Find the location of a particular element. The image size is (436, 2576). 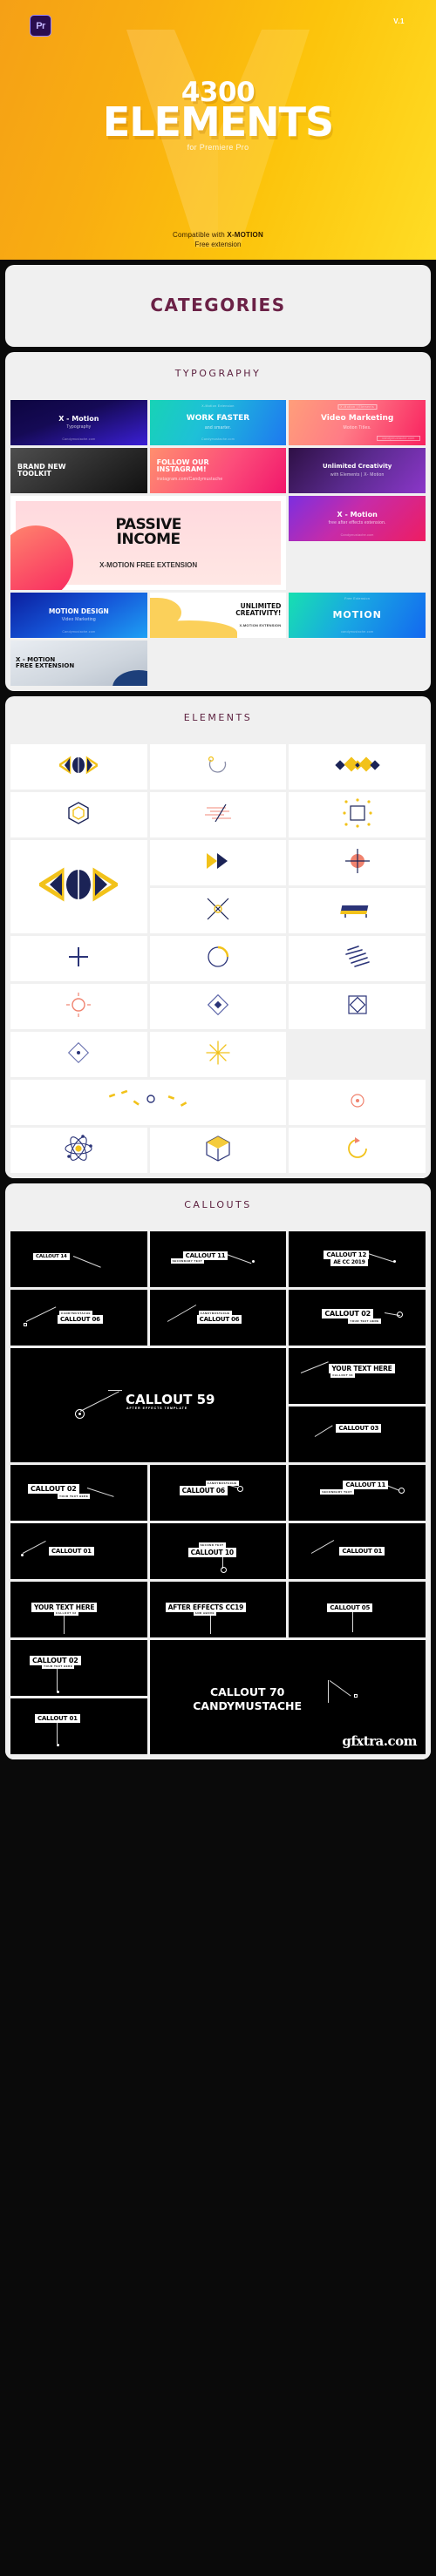

typography-tile: BRAND NEW TOOLKIT is located at coordinates (78, 471).